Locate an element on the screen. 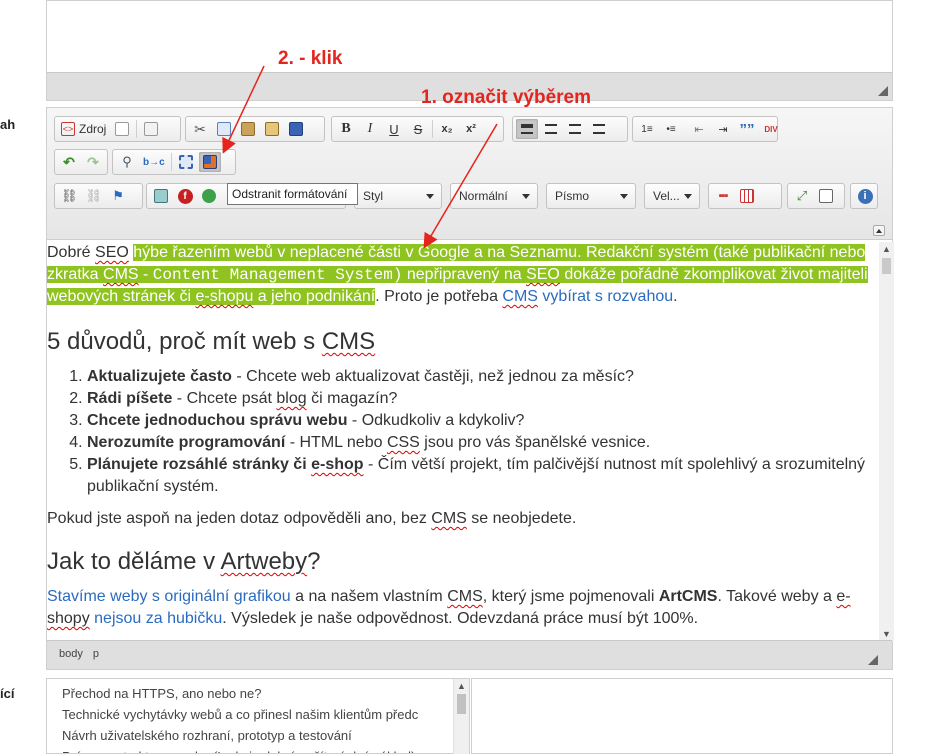  tooltip: Odstranit formátování is located at coordinates (292, 194).